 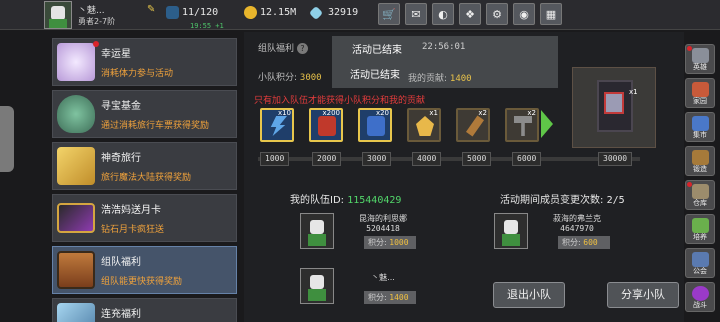 I want to click on member-name: 昆海的利思娜, so click(x=383, y=218).